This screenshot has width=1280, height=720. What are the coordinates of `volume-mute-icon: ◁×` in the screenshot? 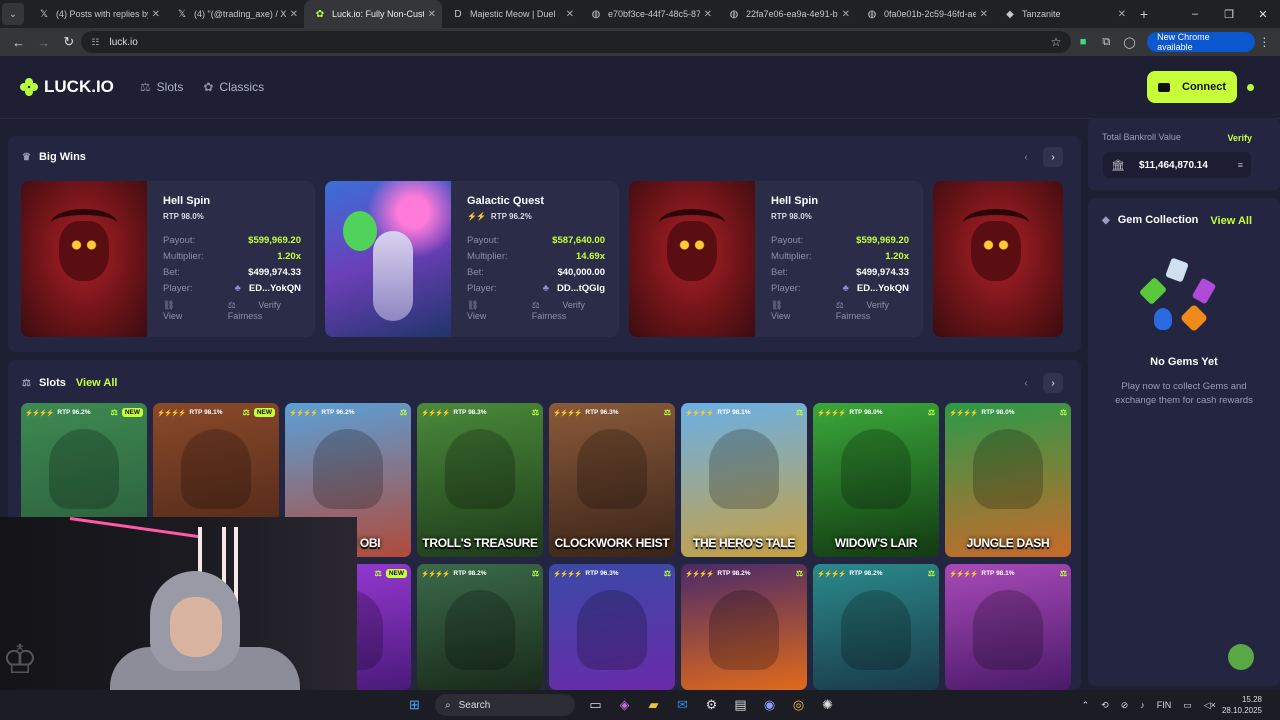 It's located at (1210, 705).